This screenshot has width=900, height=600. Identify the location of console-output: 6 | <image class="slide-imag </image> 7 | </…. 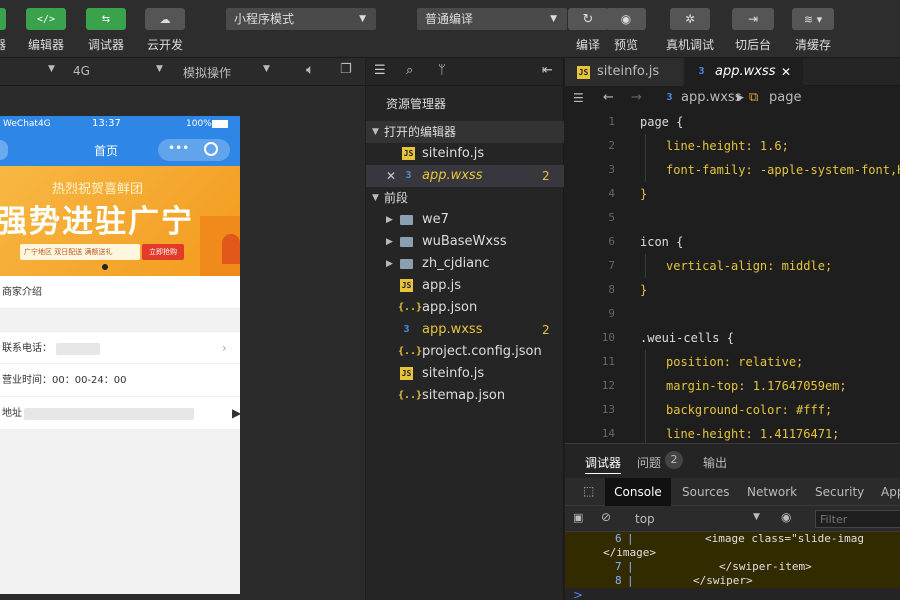
(732, 560).